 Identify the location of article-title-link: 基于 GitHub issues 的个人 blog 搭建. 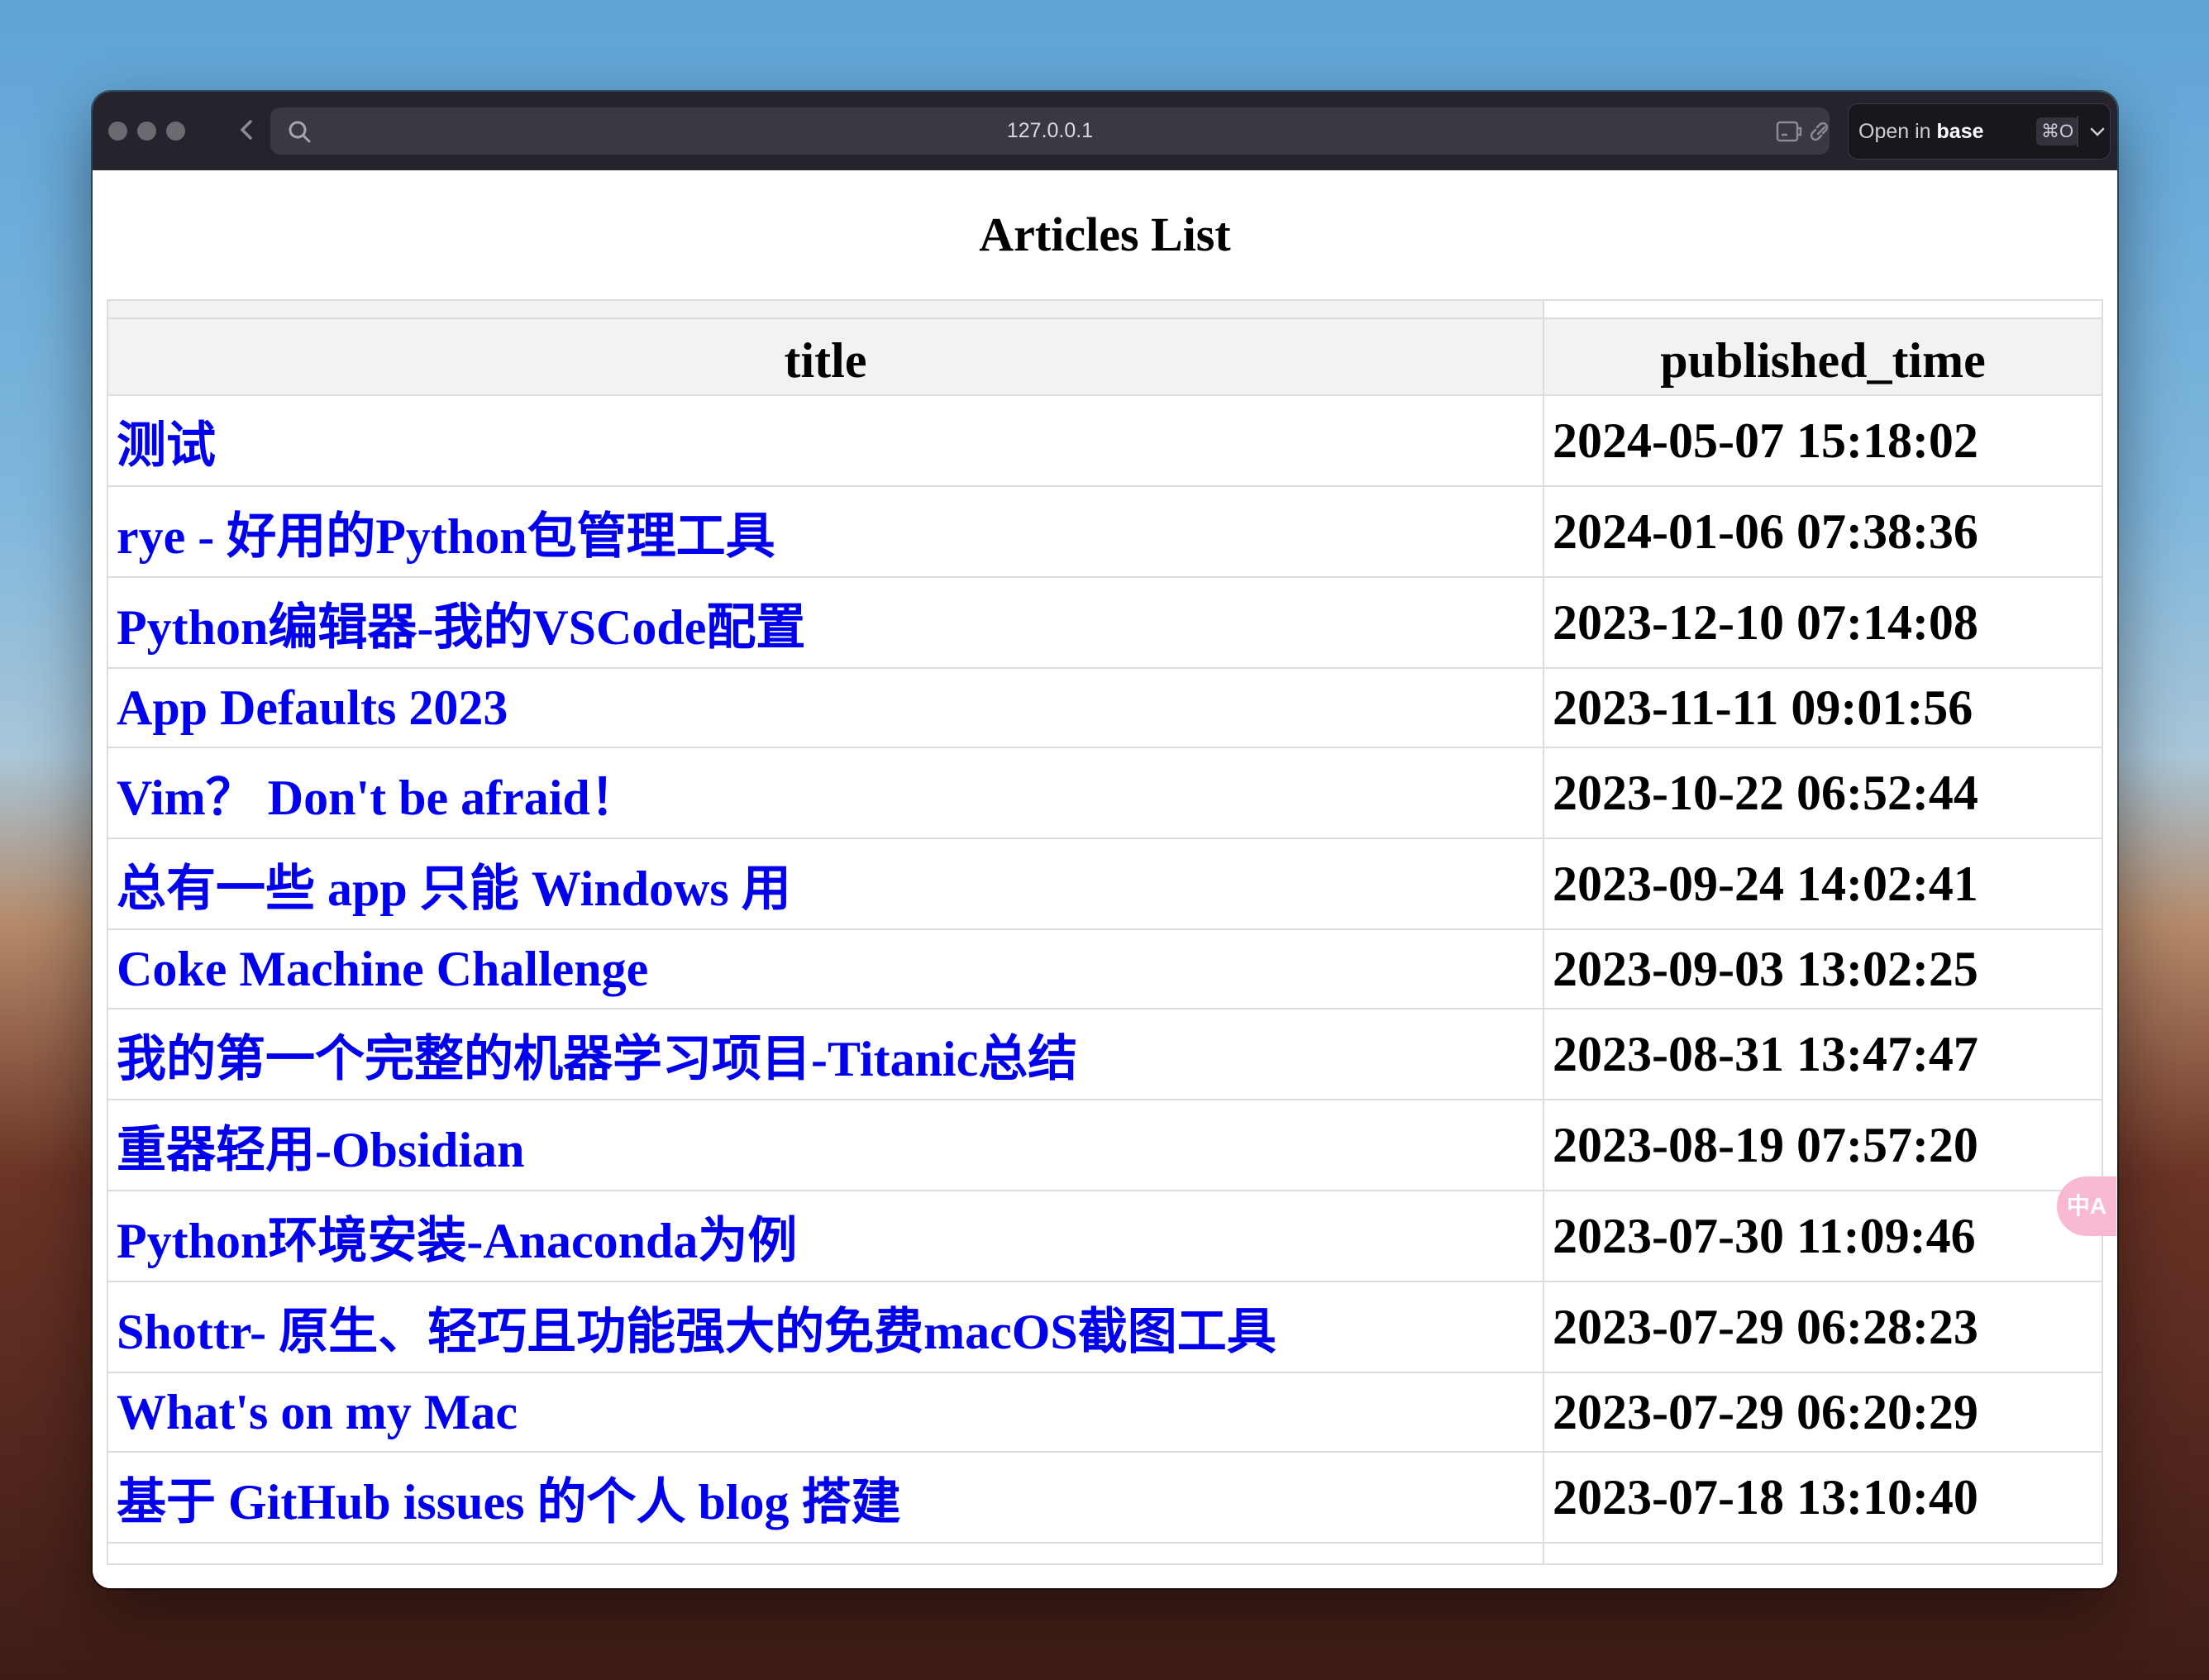
(825, 1497).